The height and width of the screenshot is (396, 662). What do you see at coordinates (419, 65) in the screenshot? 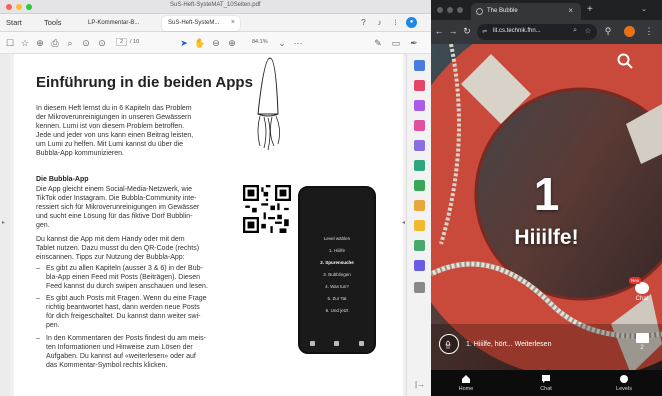
I see `search-tool-icon` at bounding box center [419, 65].